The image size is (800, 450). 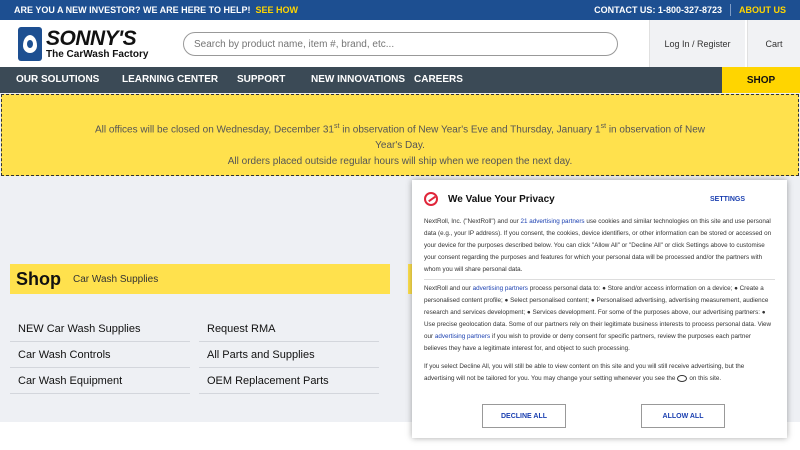 What do you see at coordinates (501, 199) in the screenshot?
I see `privacy-title: We Value Your Privacy` at bounding box center [501, 199].